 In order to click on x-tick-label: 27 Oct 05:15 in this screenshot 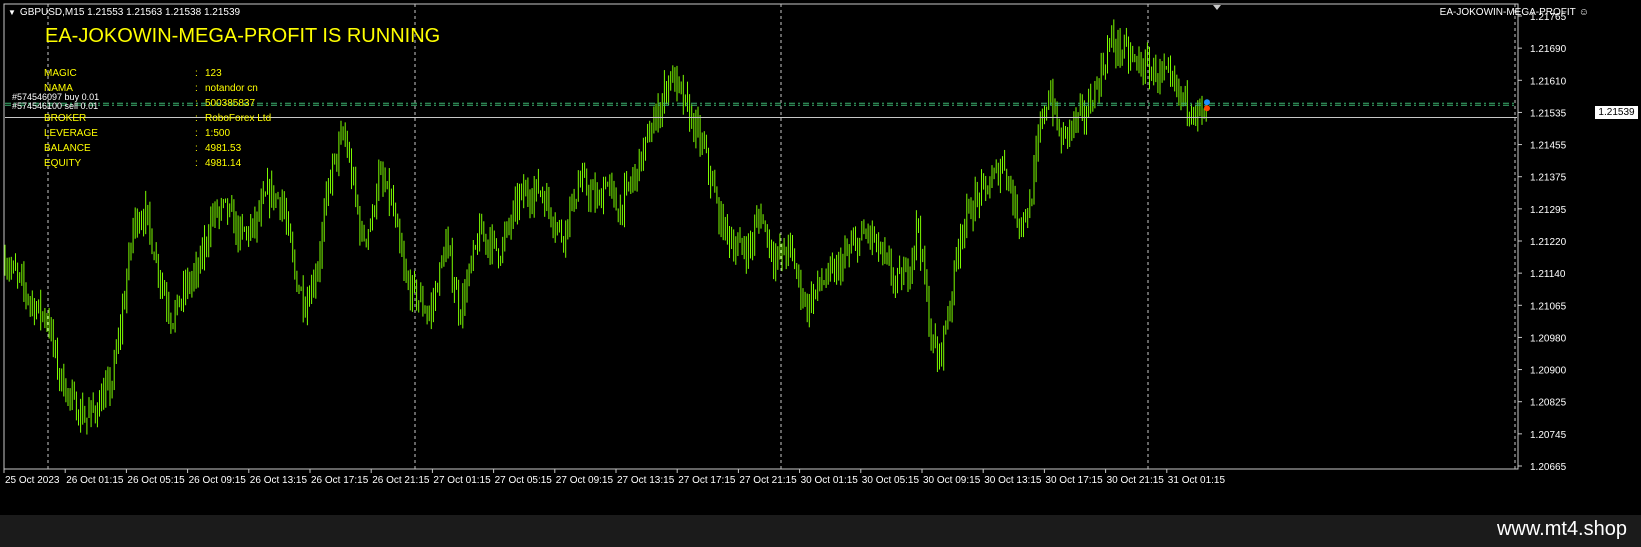, I will do `click(524, 480)`.